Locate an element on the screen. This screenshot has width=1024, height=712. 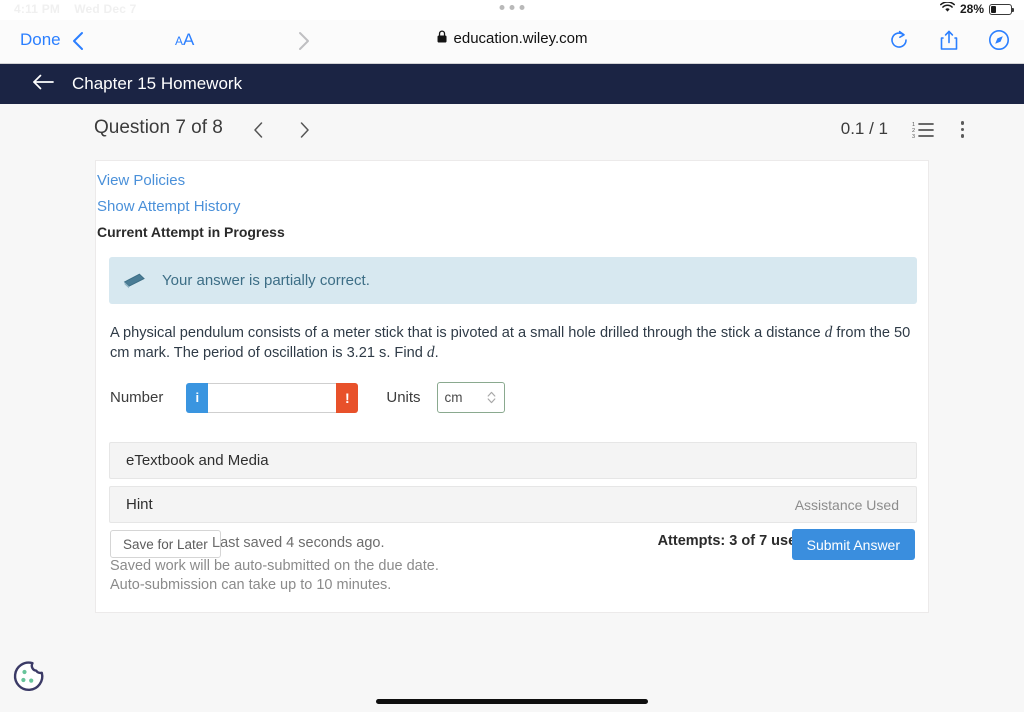
hint-panel: Hint Assistance Used is located at coordinates (513, 504).